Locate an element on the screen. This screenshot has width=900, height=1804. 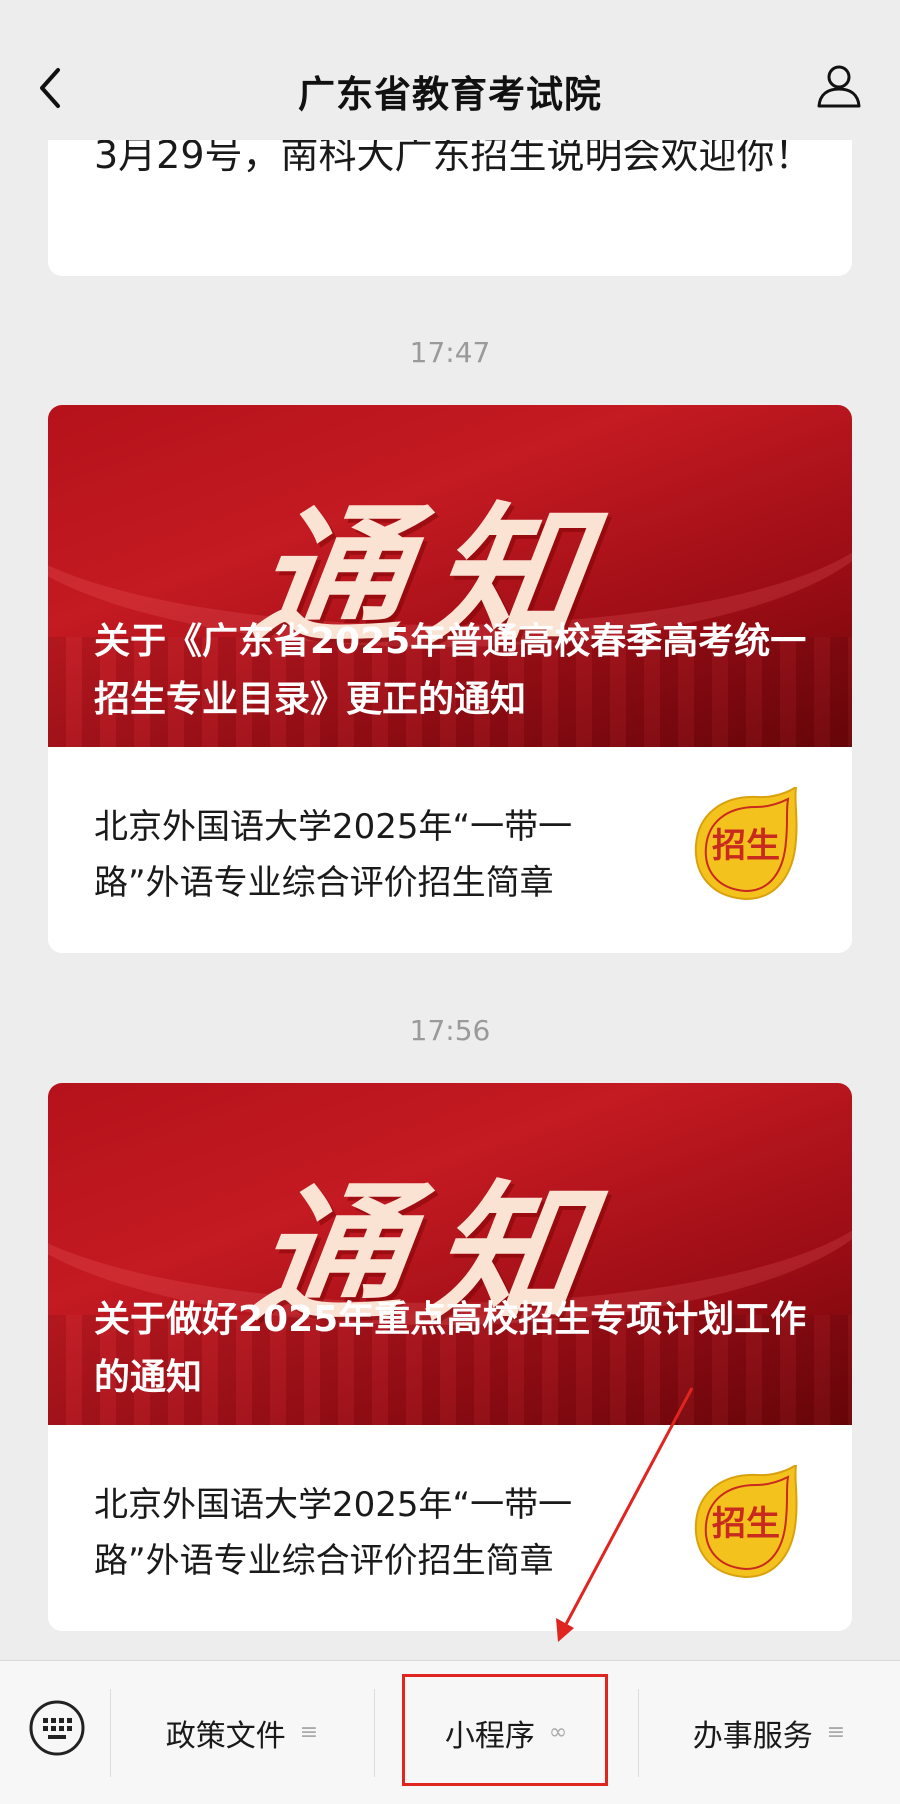
keyboard-icon is located at coordinates (57, 1728).